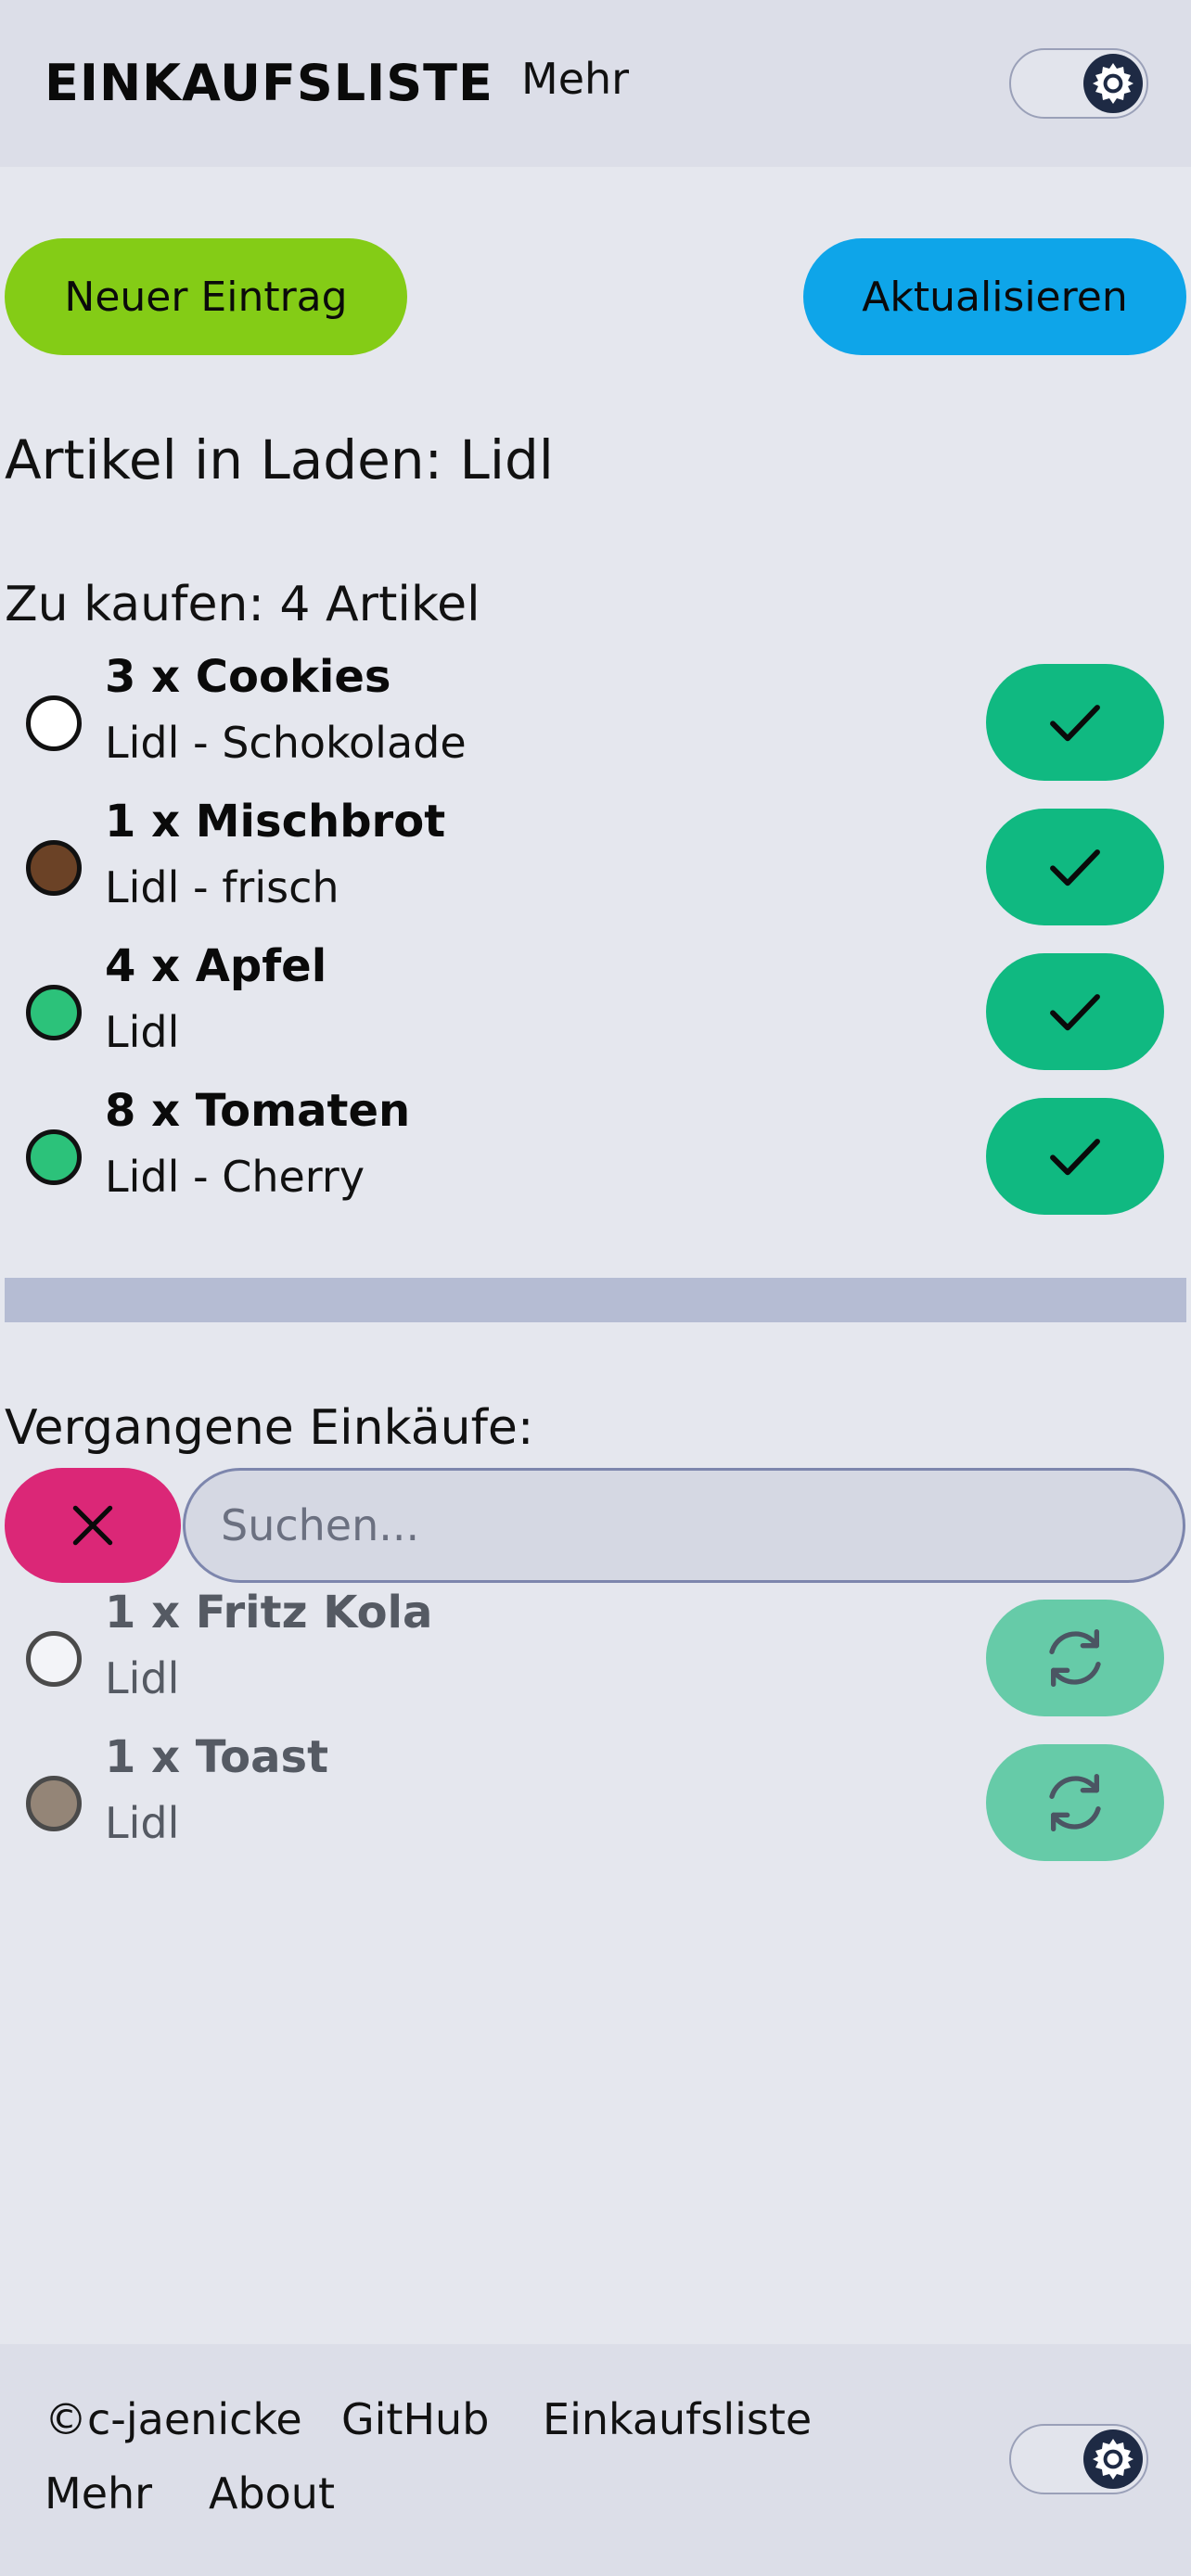 The image size is (1191, 2576). What do you see at coordinates (242, 605) in the screenshot?
I see `to-buy-heading: Zu kaufen: 4 Artikel` at bounding box center [242, 605].